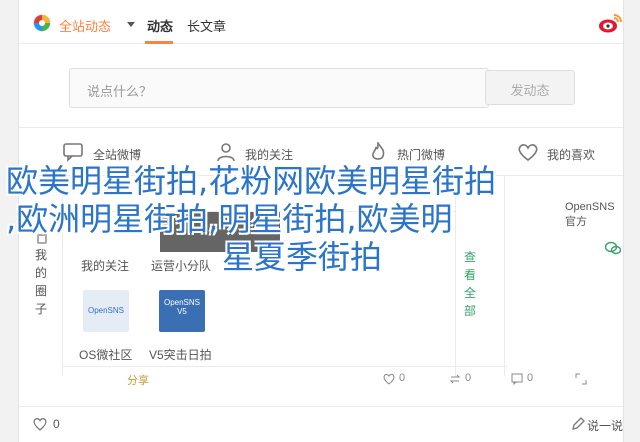 The image size is (640, 442). I want to click on edit-icon, so click(578, 424).